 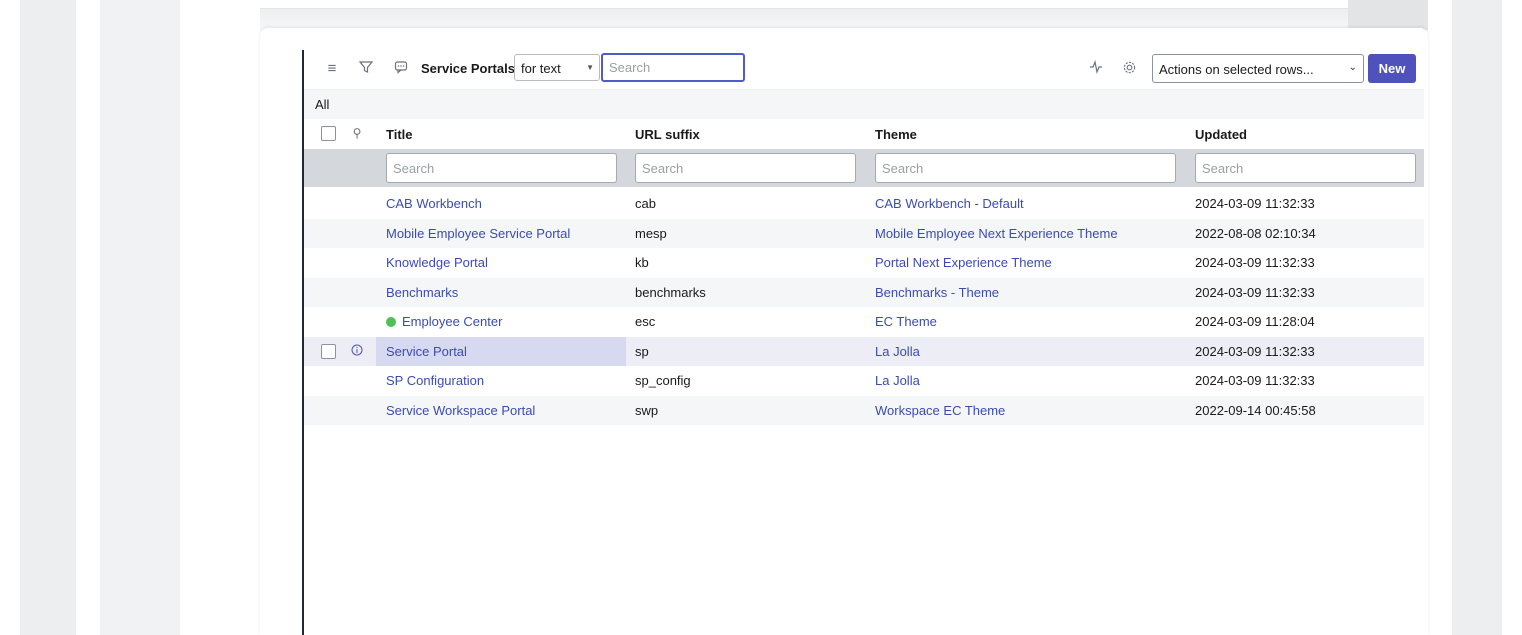 What do you see at coordinates (501, 168) in the screenshot?
I see `title-search-input` at bounding box center [501, 168].